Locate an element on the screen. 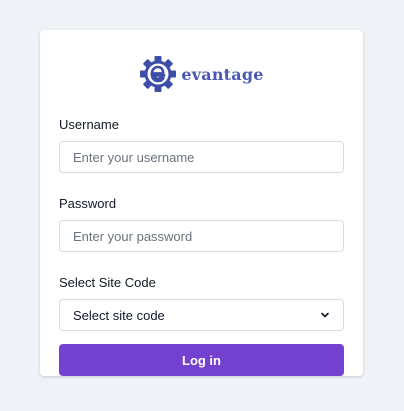 The image size is (404, 411). site-code-select: Select site code is located at coordinates (201, 315).